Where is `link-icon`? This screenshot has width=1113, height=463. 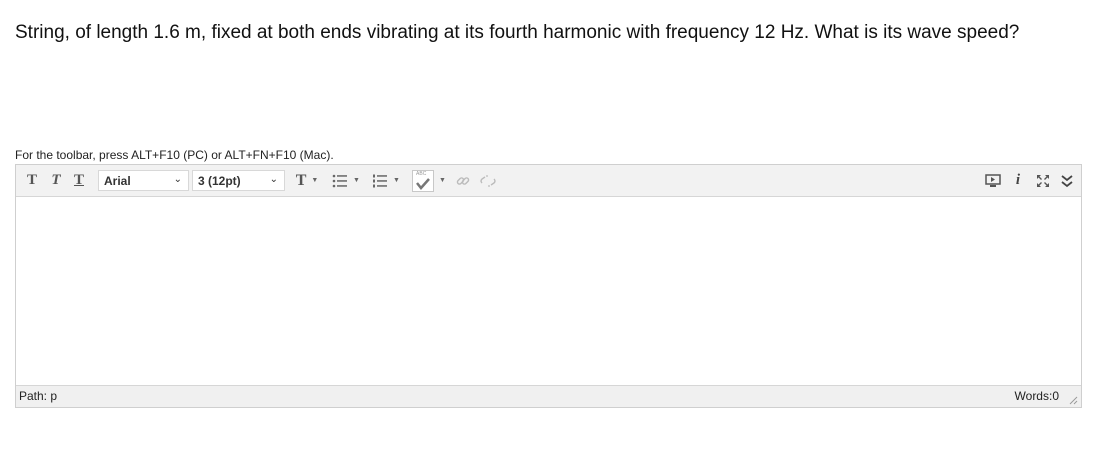
link-icon is located at coordinates (463, 180).